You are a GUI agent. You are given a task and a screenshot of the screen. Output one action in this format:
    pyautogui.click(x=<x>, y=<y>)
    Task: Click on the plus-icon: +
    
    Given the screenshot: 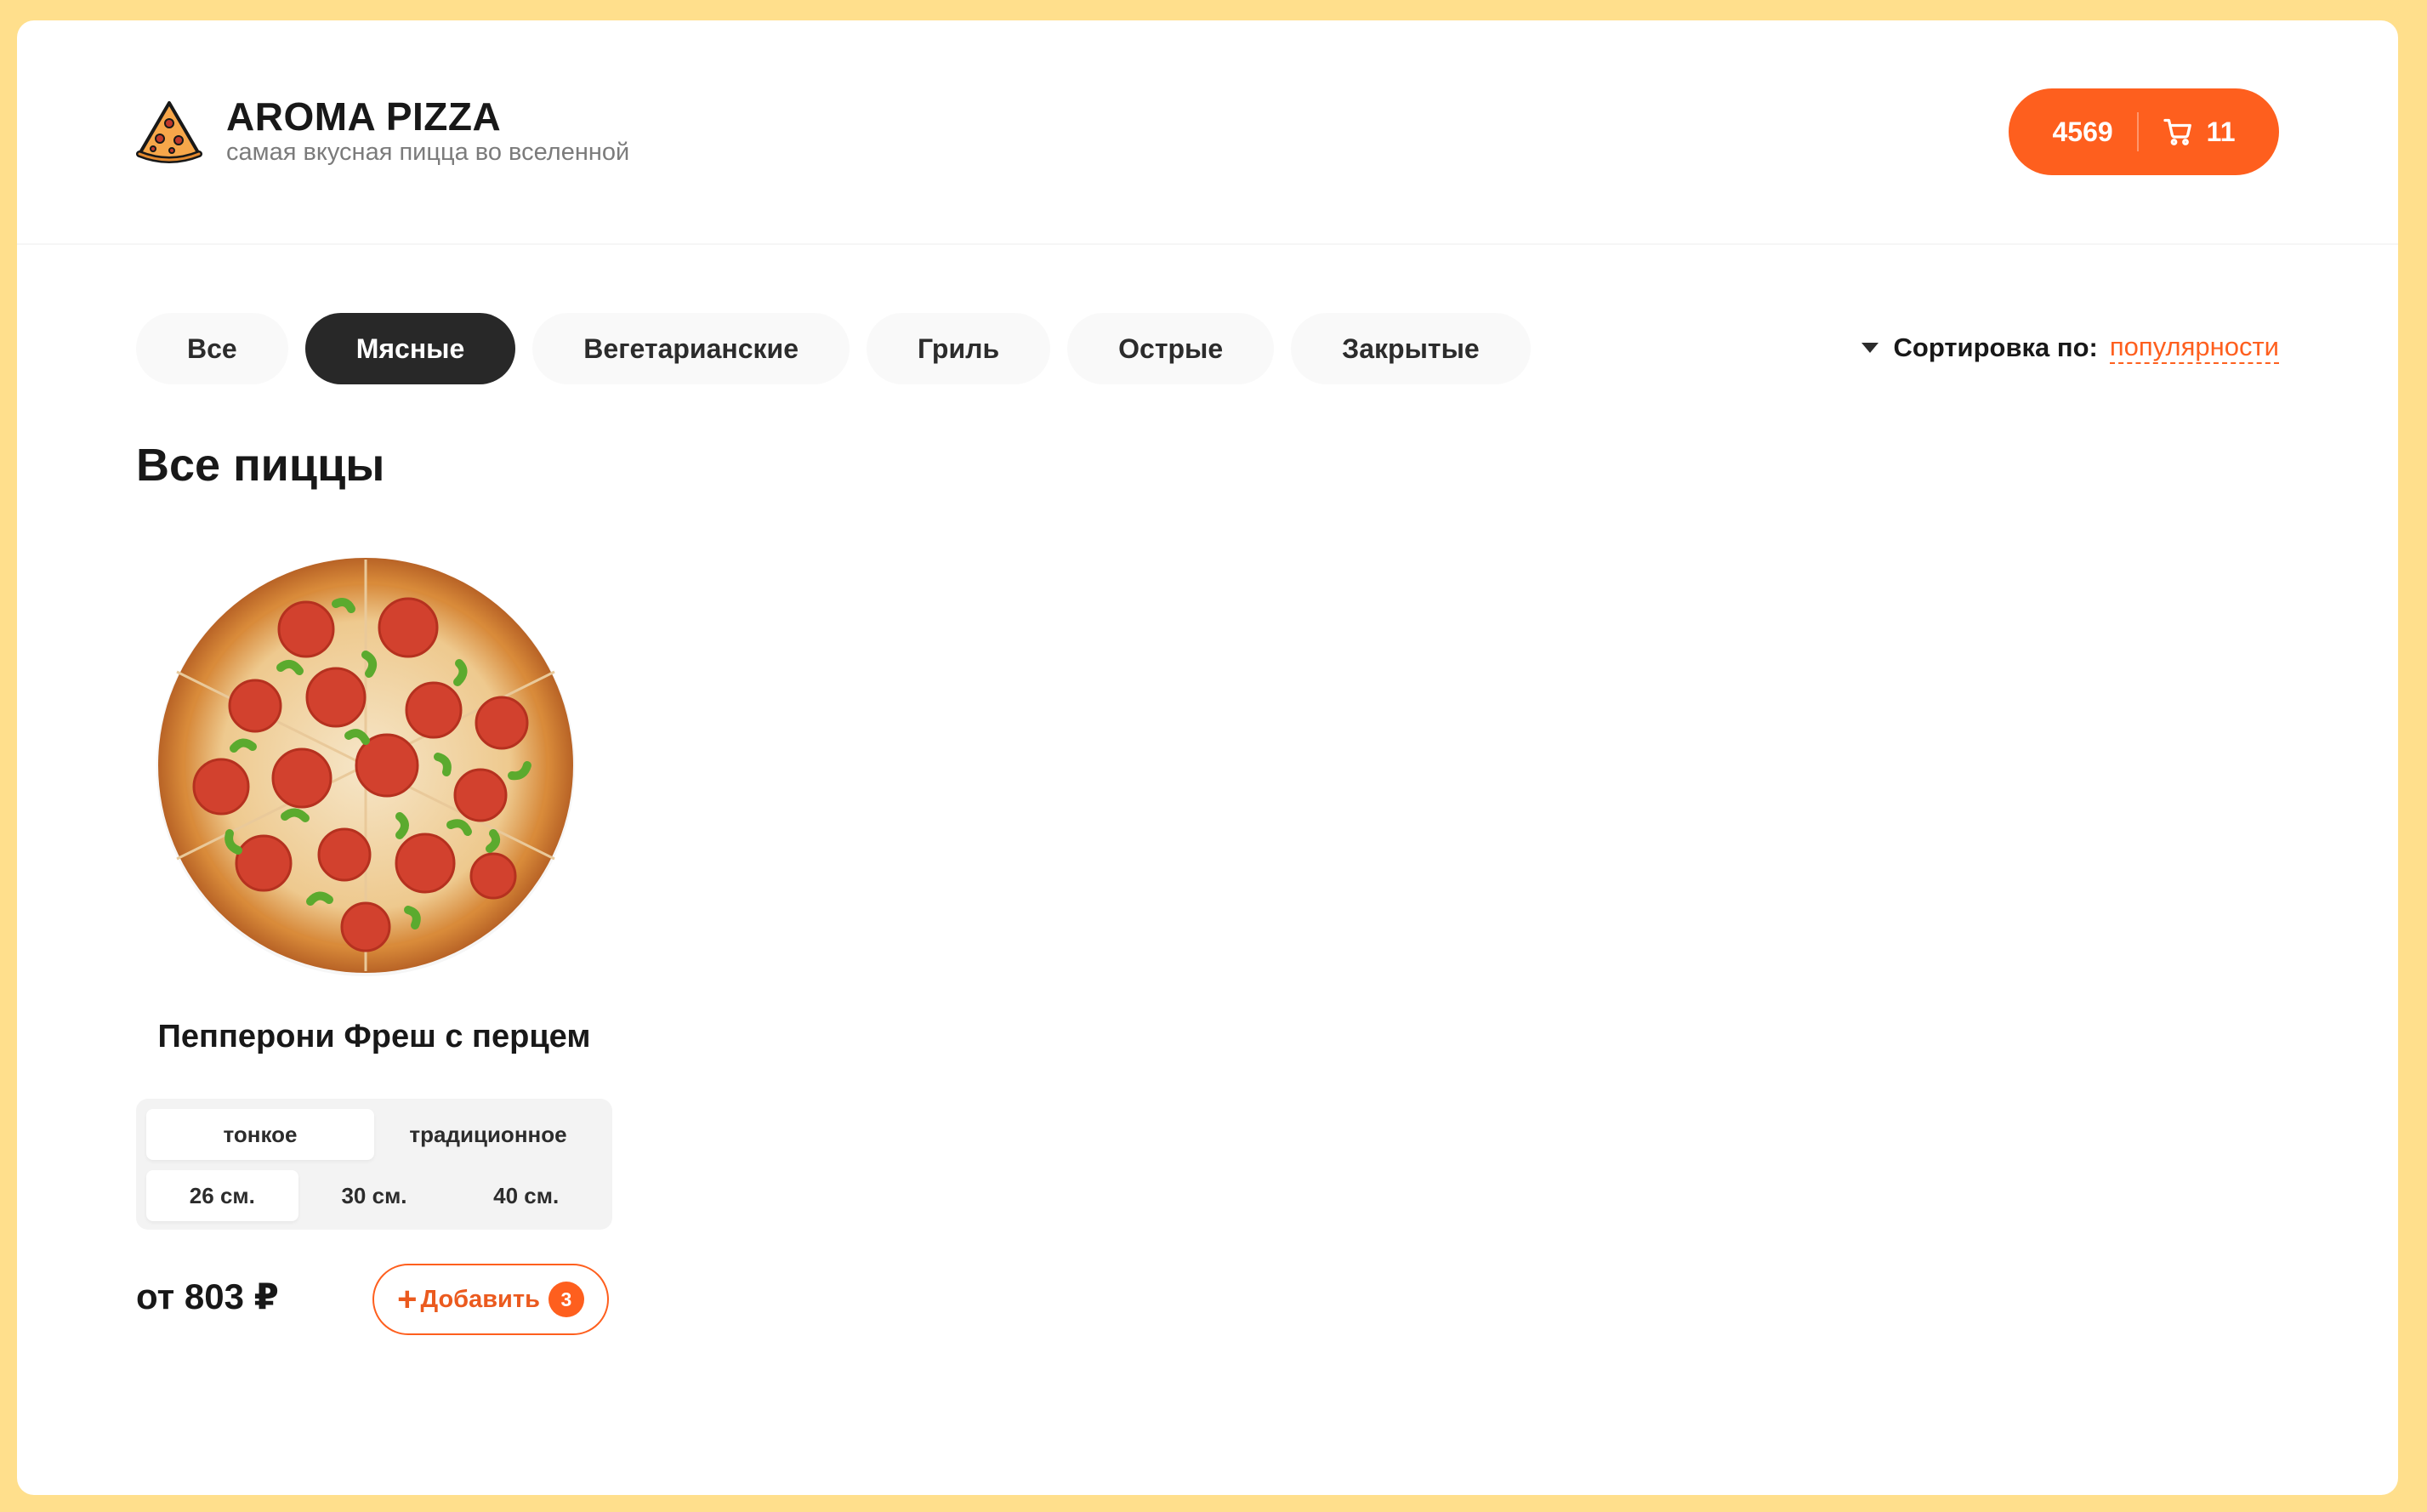 What is the action you would take?
    pyautogui.click(x=407, y=1299)
    